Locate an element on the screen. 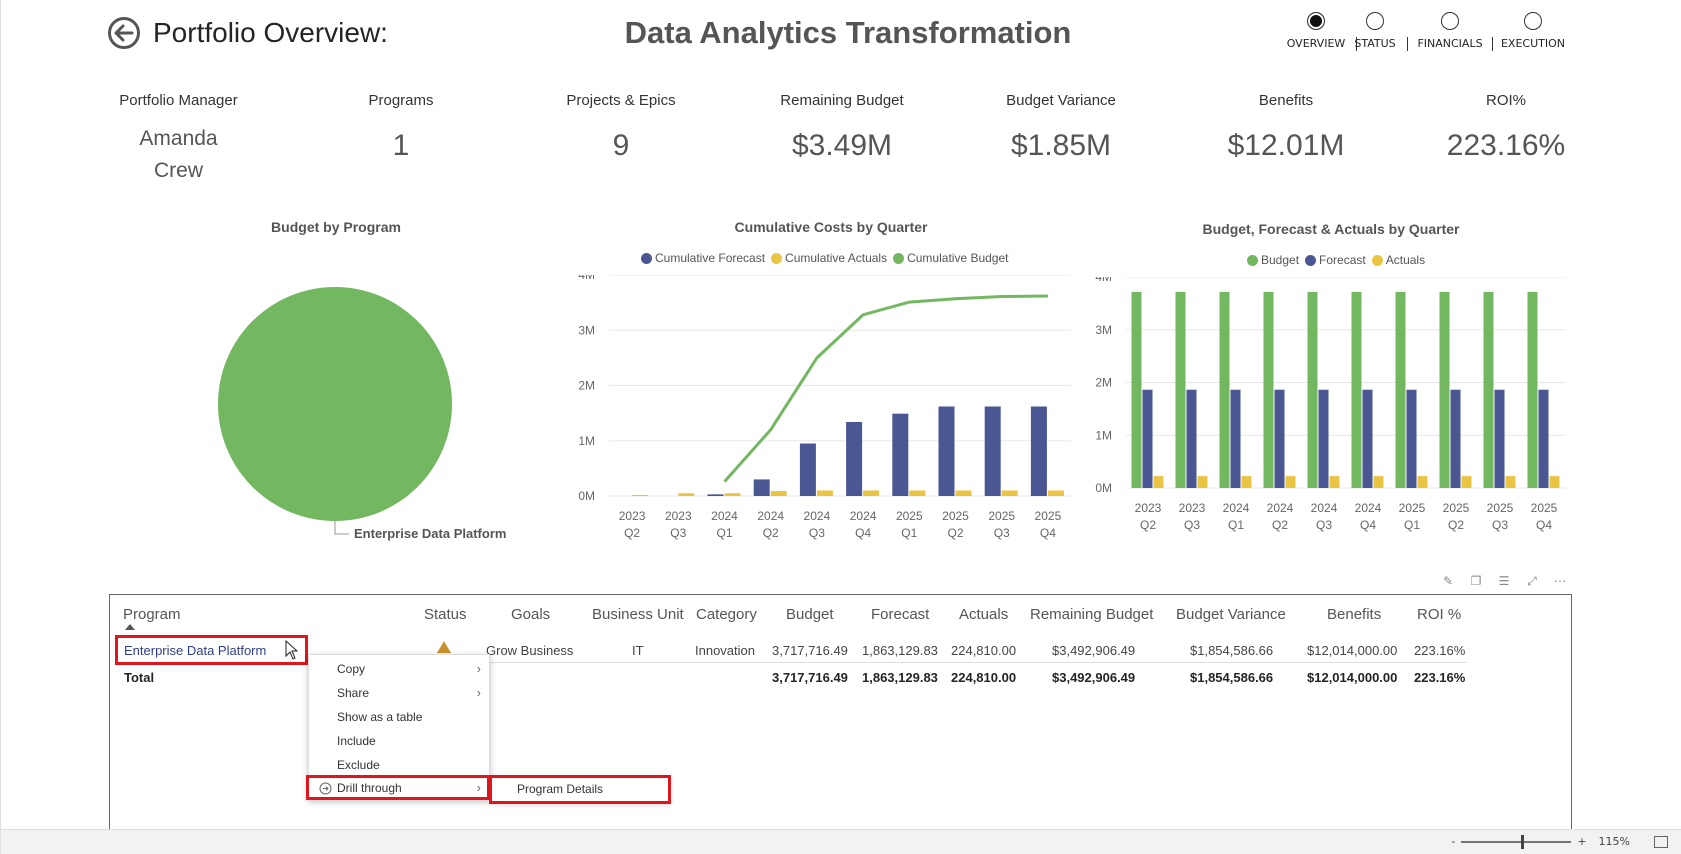 This screenshot has height=854, width=1681. legend-item: Cumulative Budget is located at coordinates (950, 258).